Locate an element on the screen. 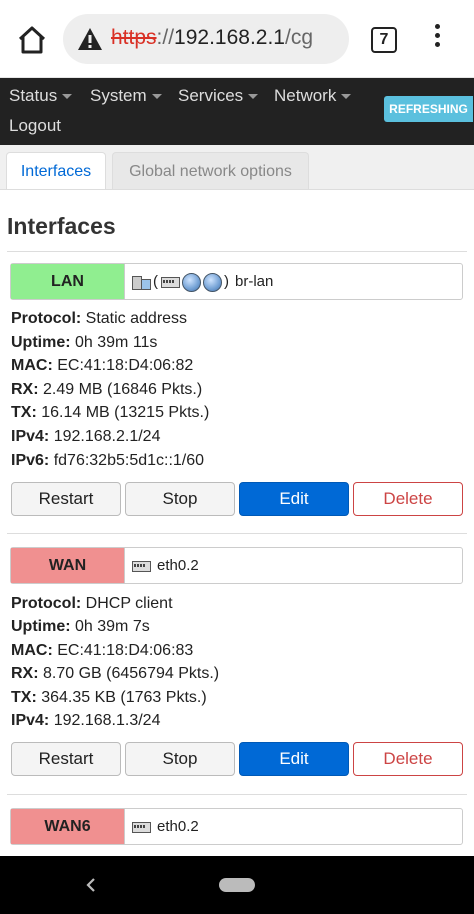  info-label: IPv6: is located at coordinates (30, 460).